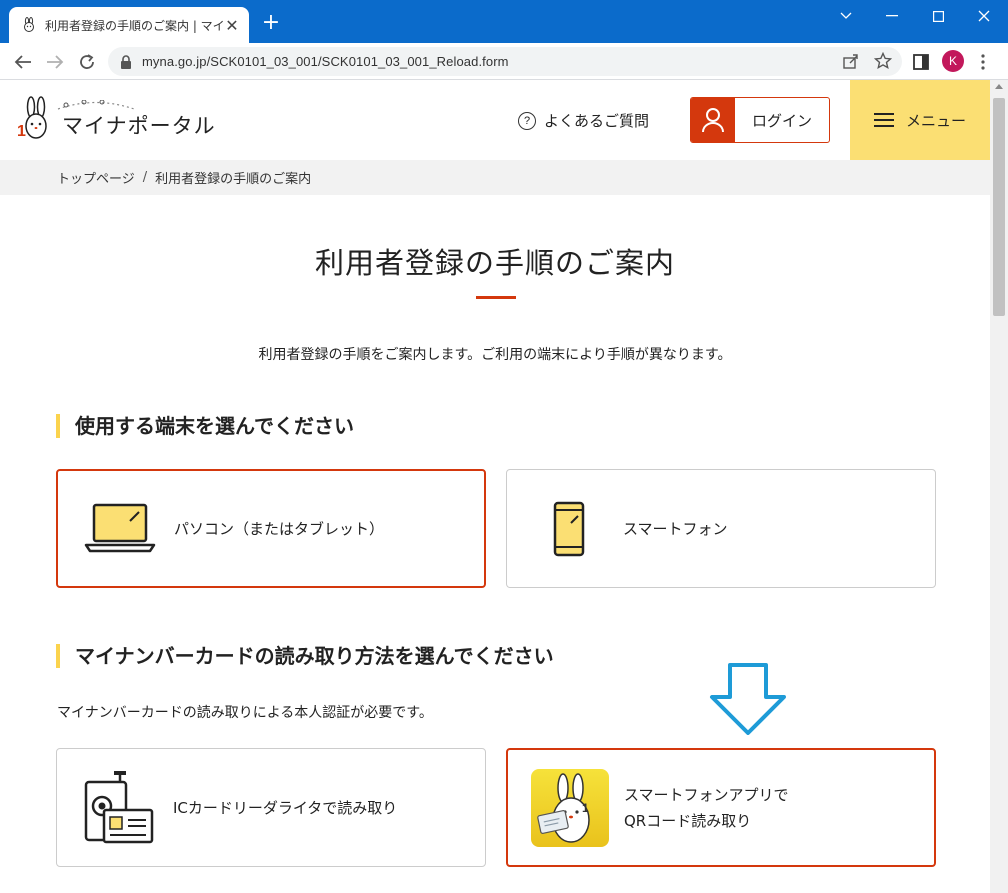  Describe the element at coordinates (126, 61) in the screenshot. I see `lock-icon` at that location.